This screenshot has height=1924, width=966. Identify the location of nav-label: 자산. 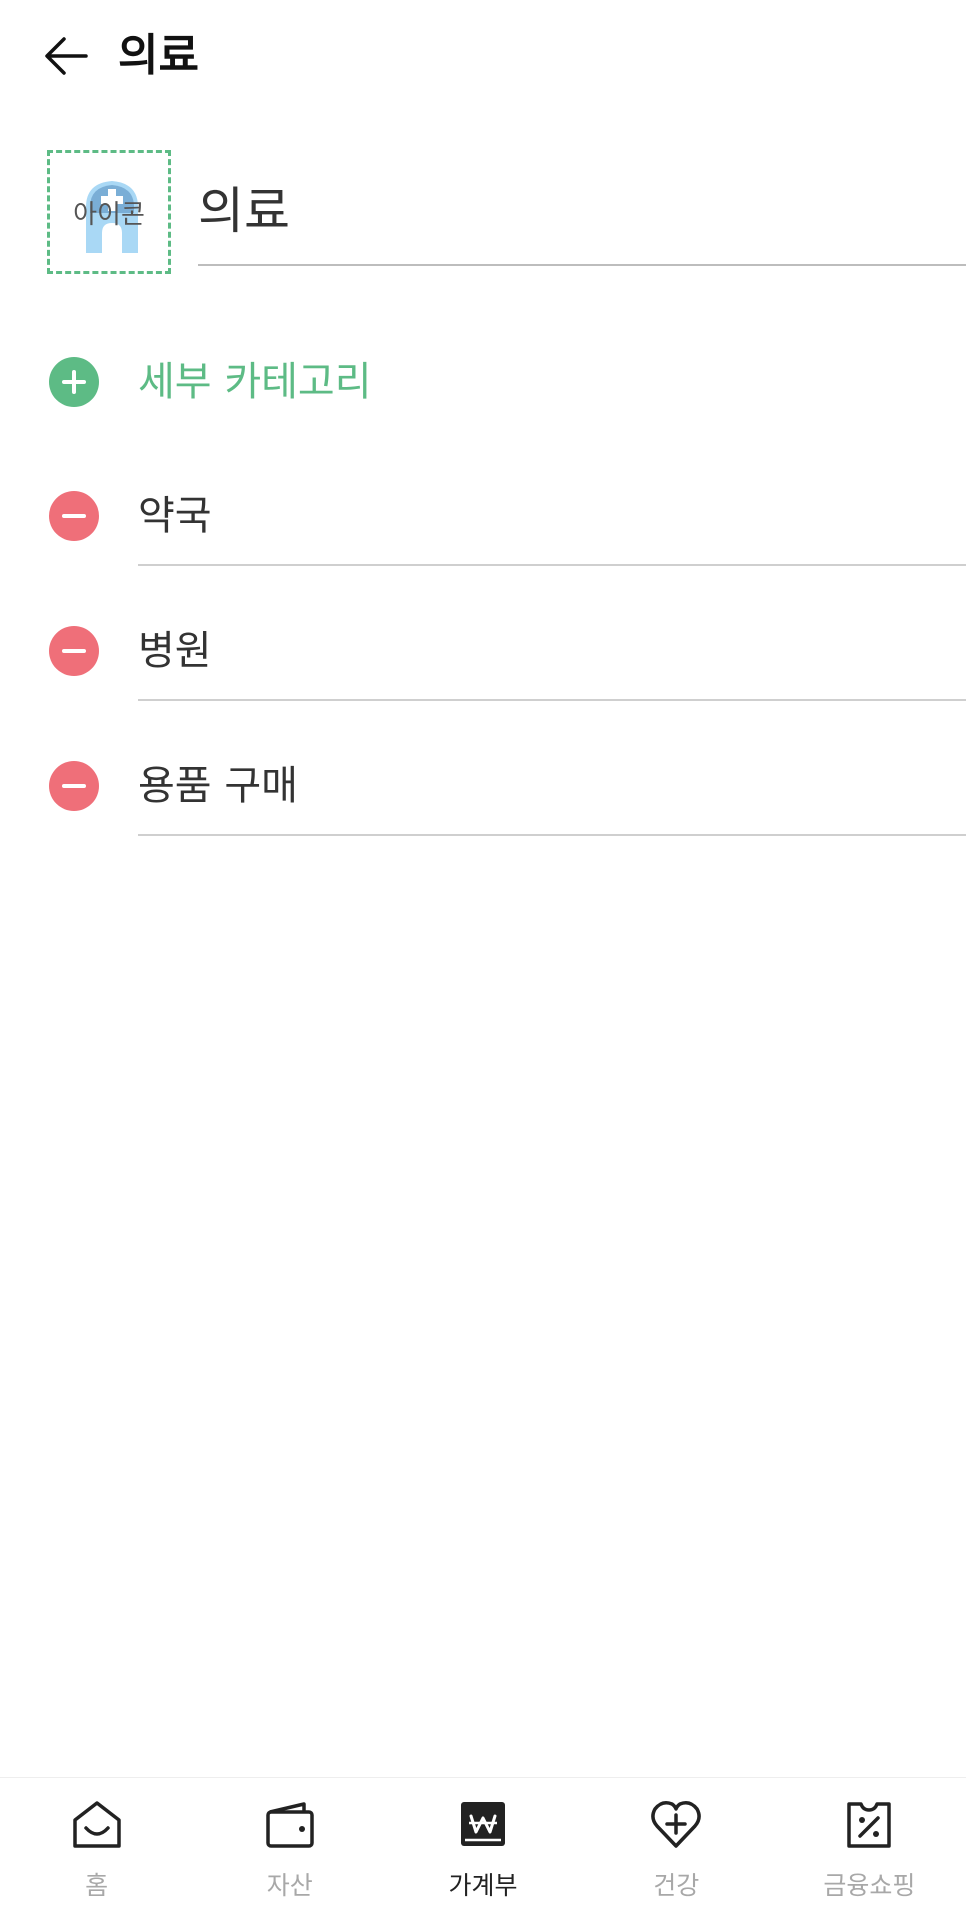
(289, 1885).